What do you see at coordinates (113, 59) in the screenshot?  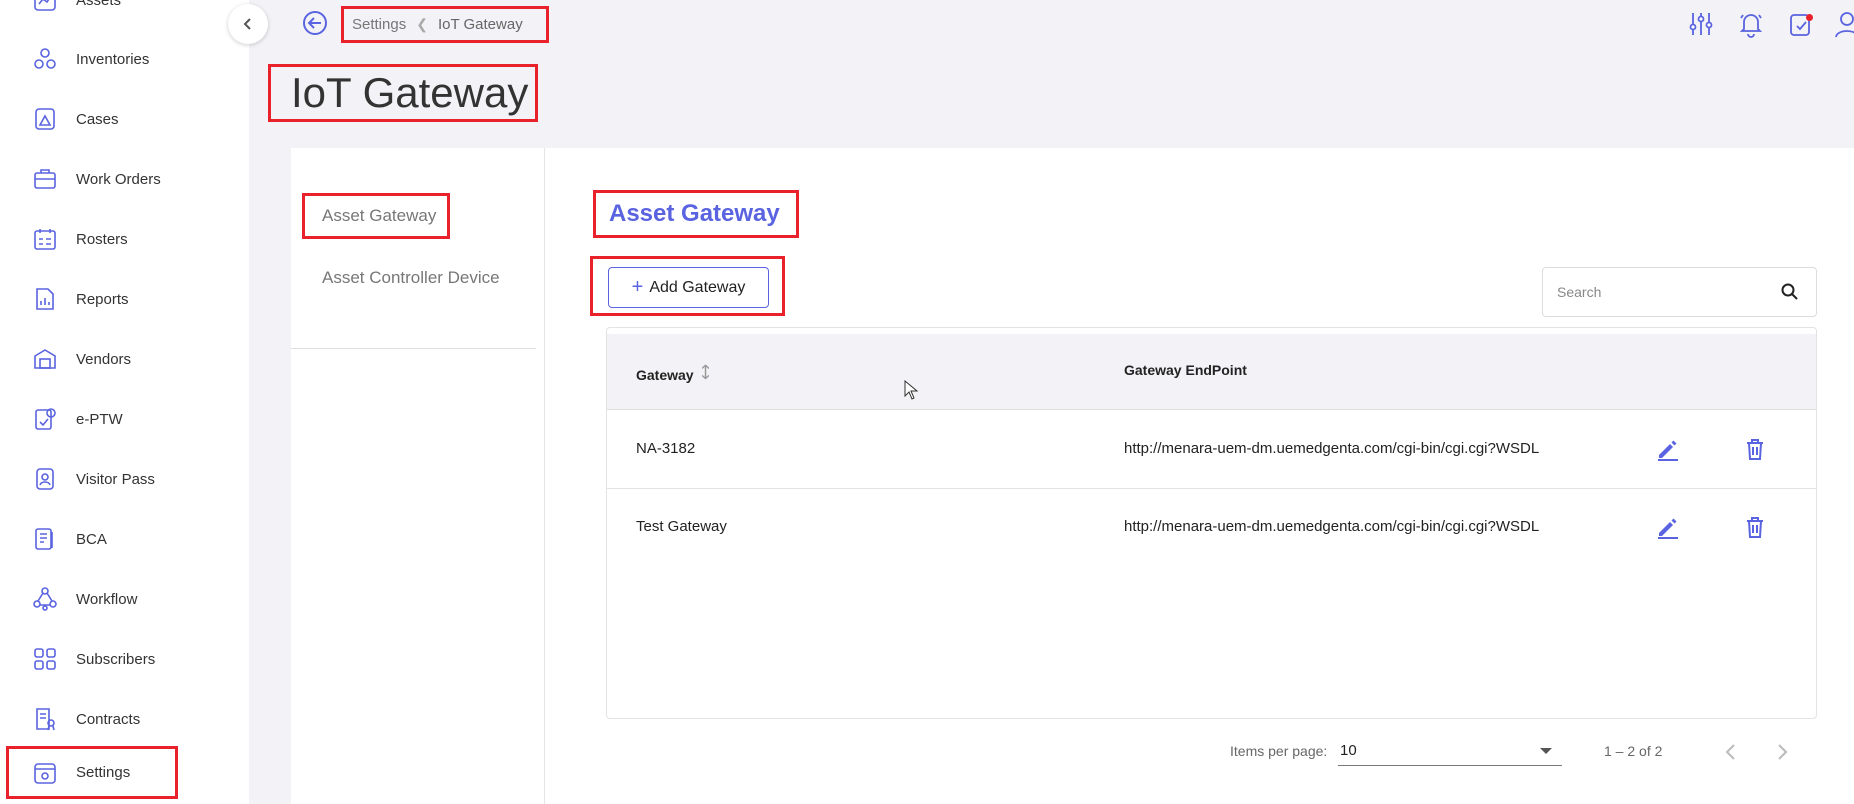 I see `sidebar-item-label: Inventories` at bounding box center [113, 59].